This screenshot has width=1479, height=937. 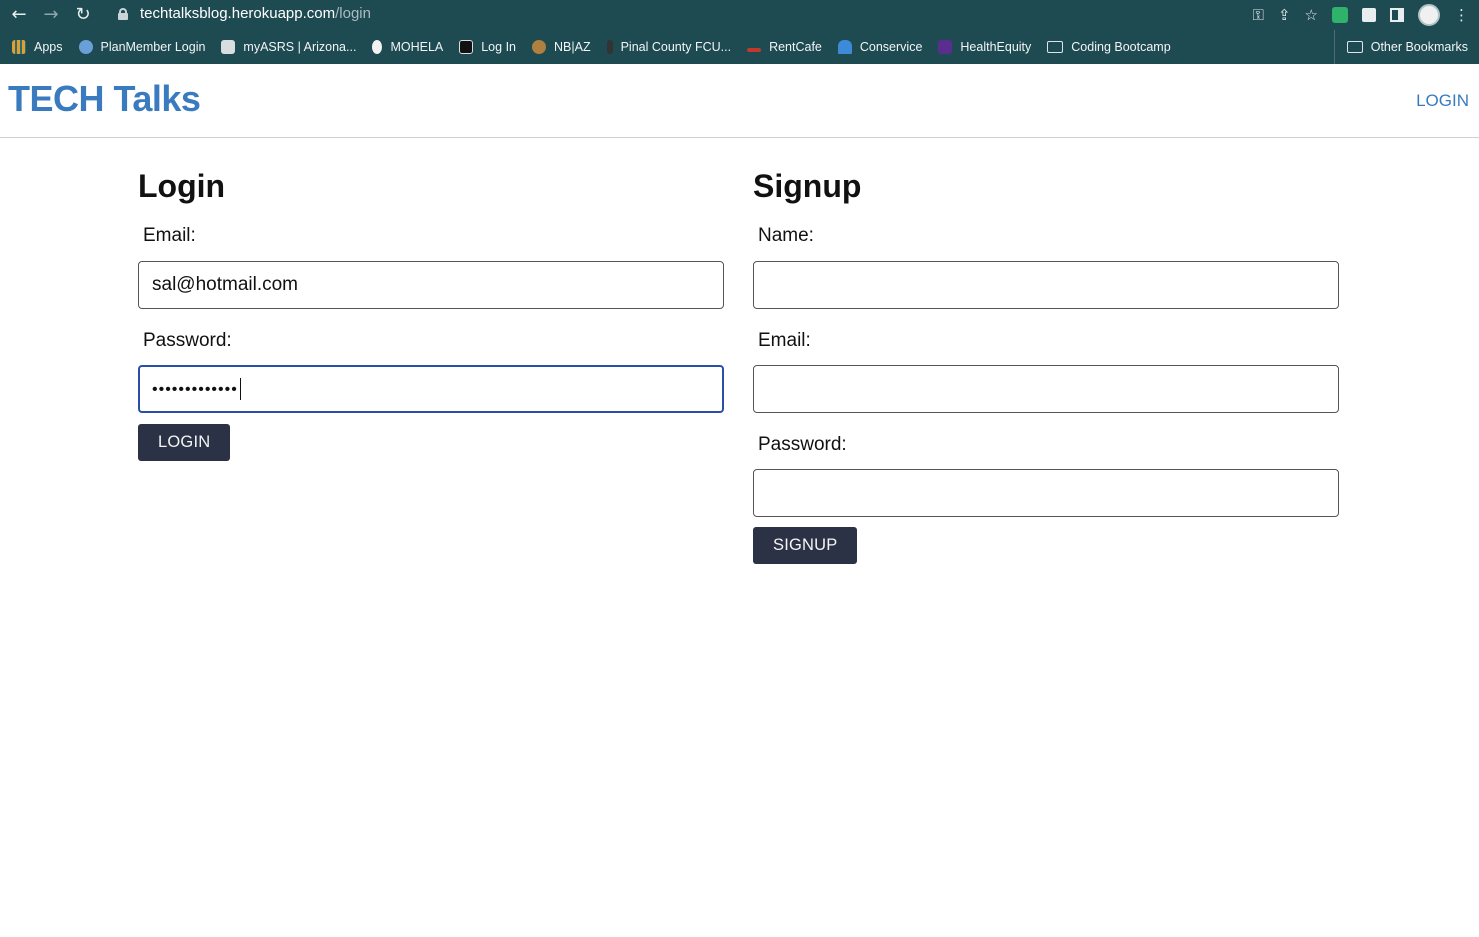 What do you see at coordinates (169, 235) in the screenshot?
I see `login-email-label: Email:` at bounding box center [169, 235].